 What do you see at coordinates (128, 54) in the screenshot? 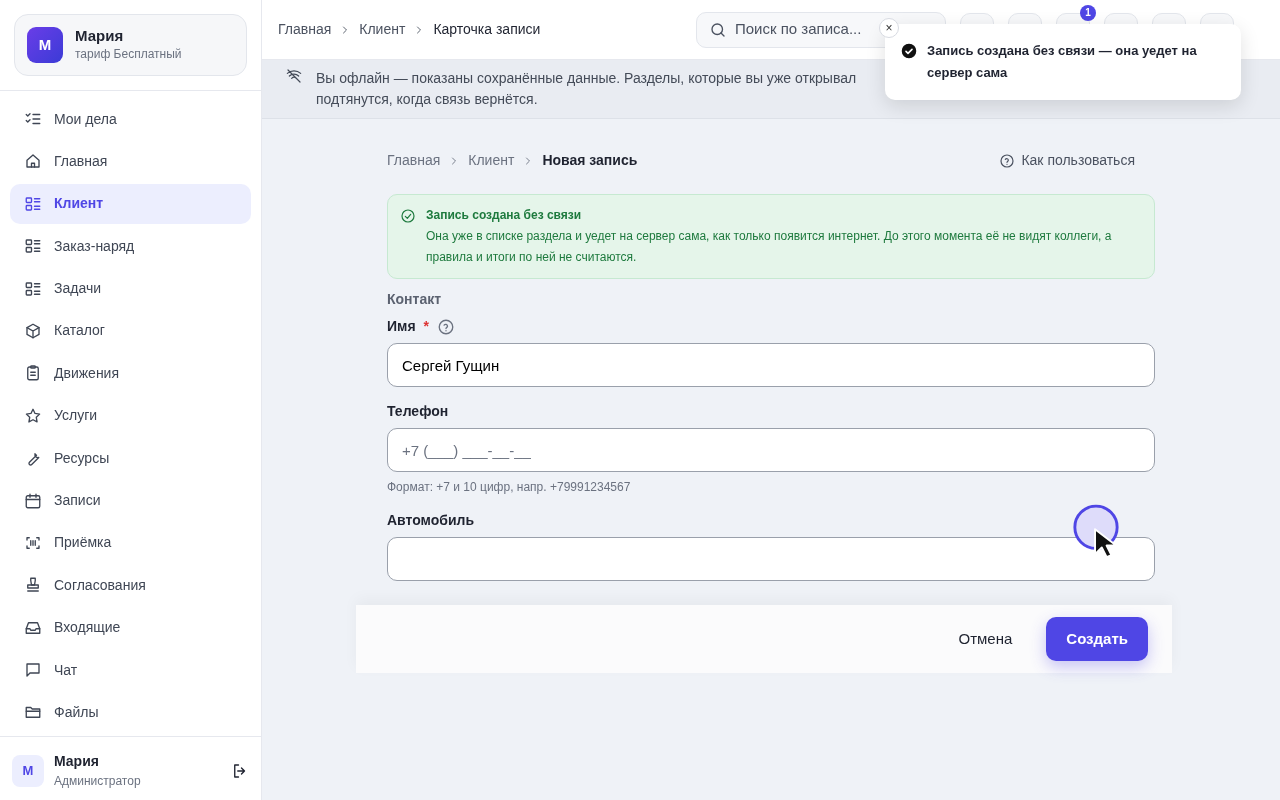
I see `plan-label: тариф Бесплатный` at bounding box center [128, 54].